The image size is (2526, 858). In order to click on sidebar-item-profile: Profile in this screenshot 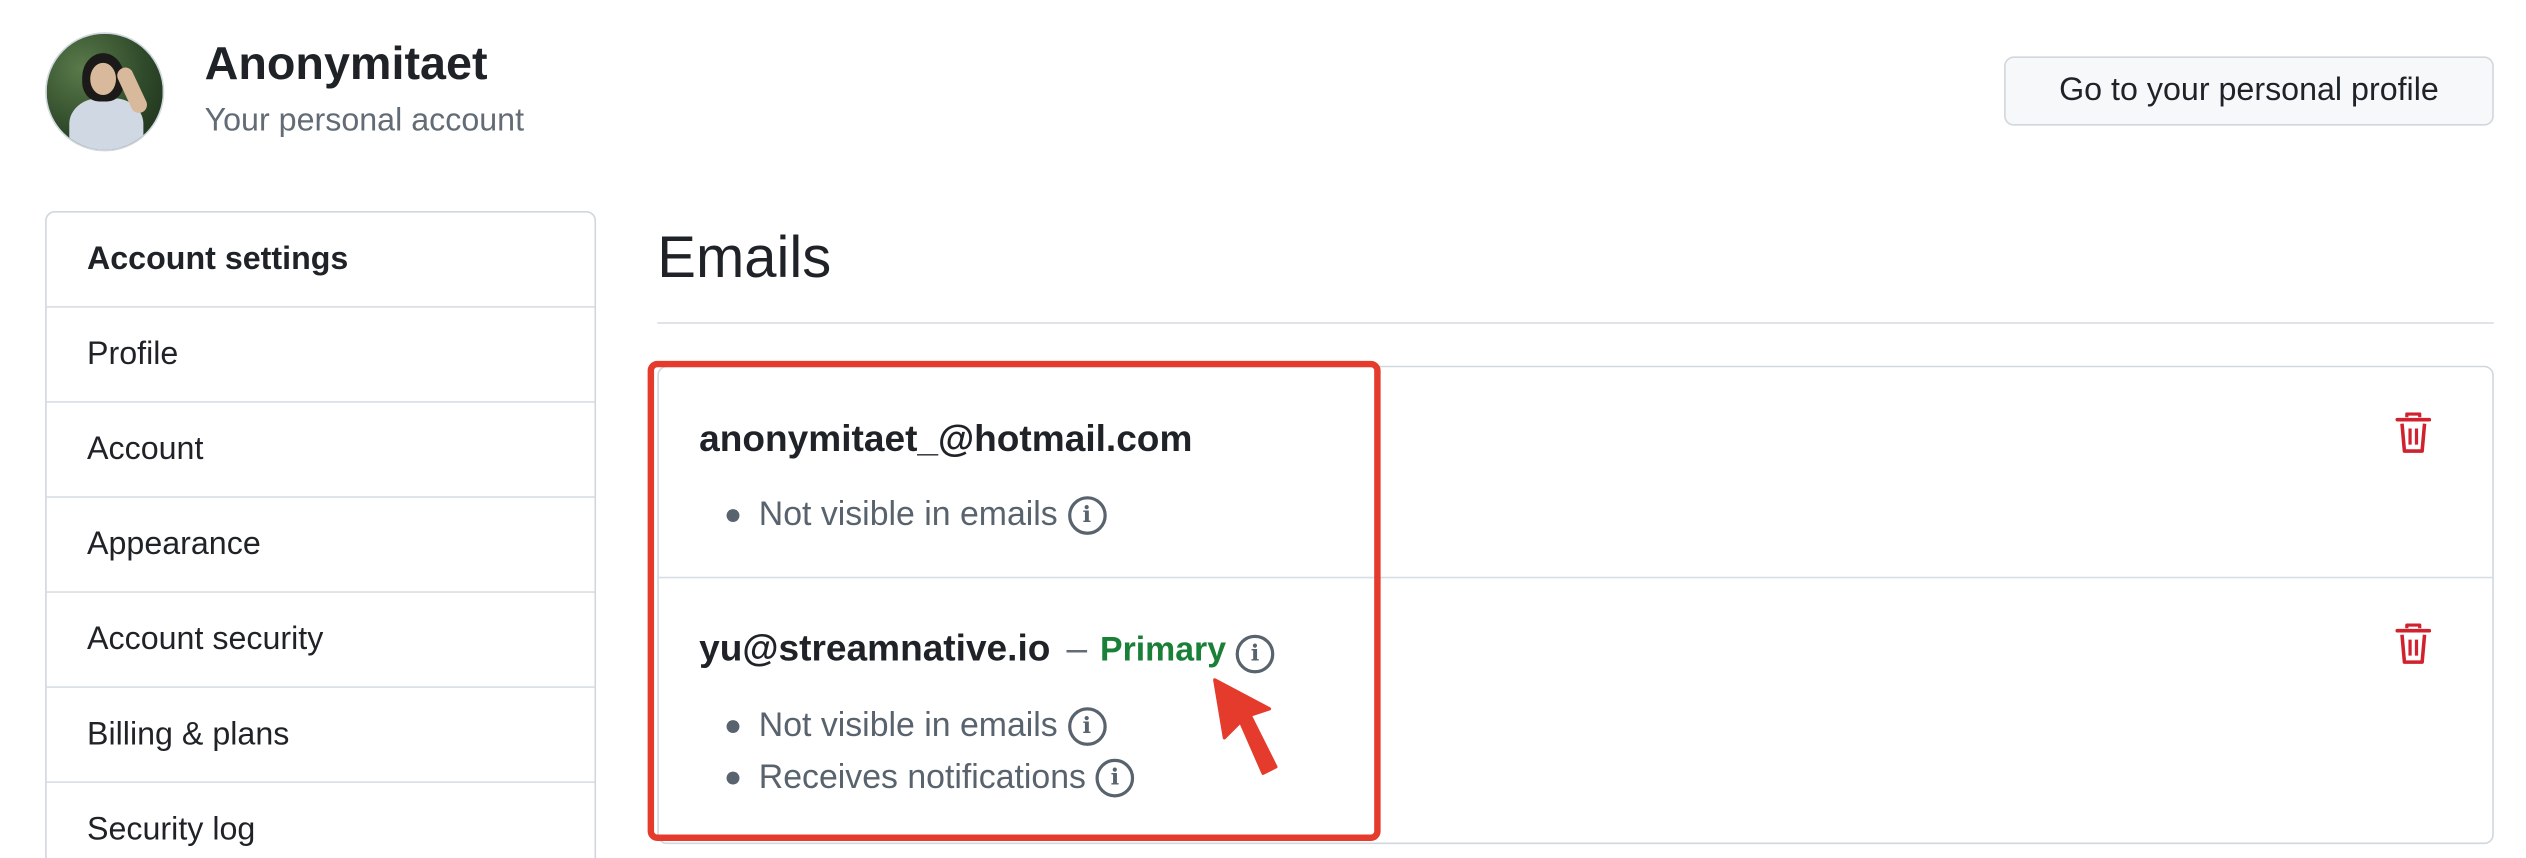, I will do `click(320, 355)`.